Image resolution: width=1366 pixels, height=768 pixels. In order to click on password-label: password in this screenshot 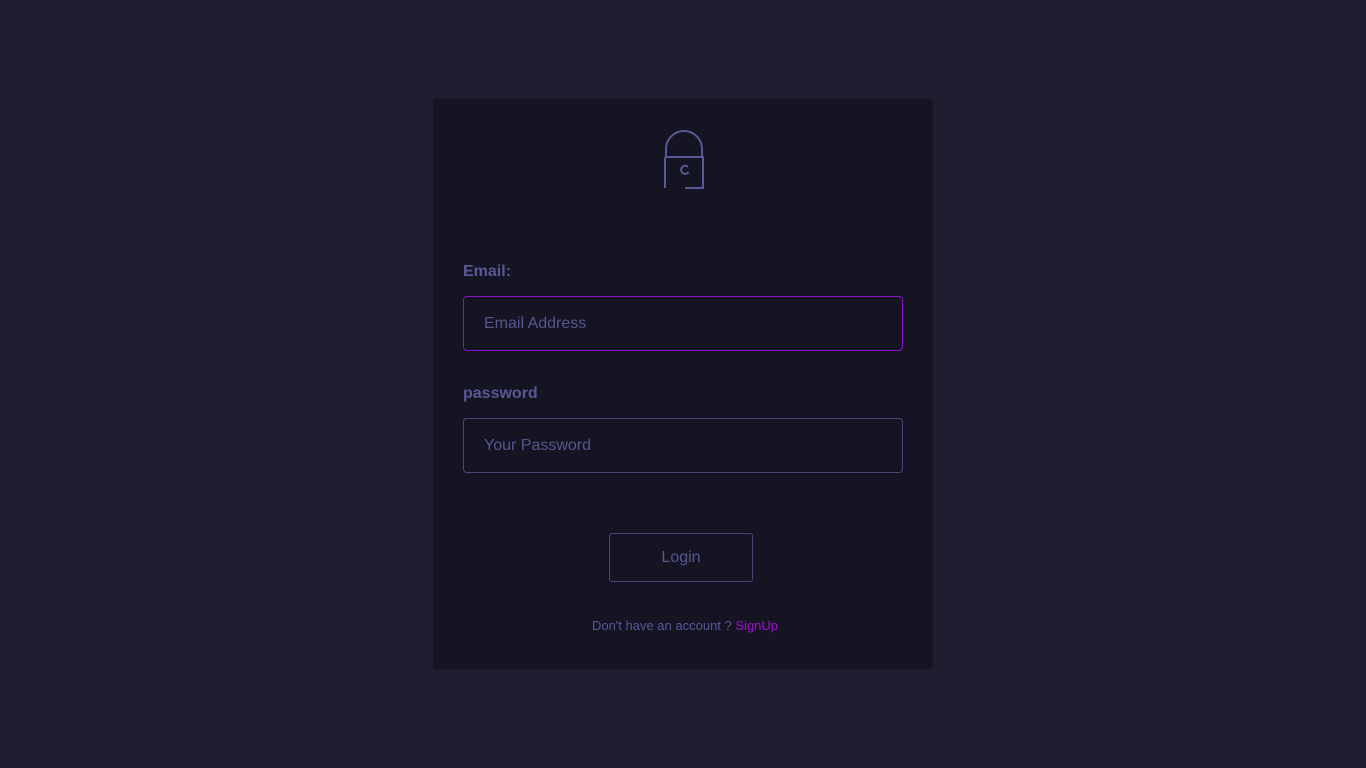, I will do `click(500, 393)`.